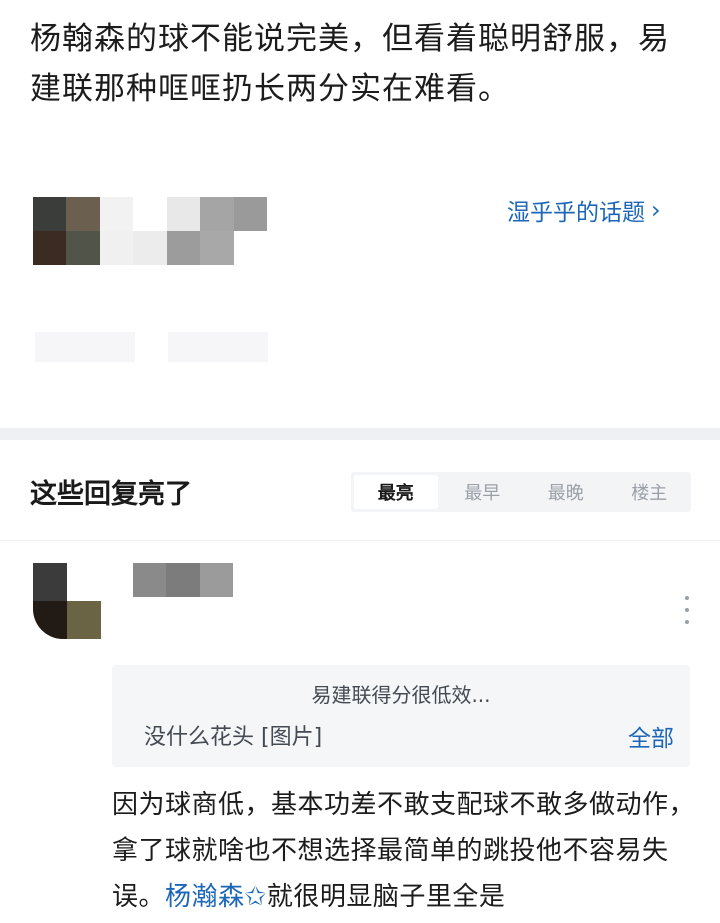  I want to click on expand-all-link: 全部, so click(651, 736).